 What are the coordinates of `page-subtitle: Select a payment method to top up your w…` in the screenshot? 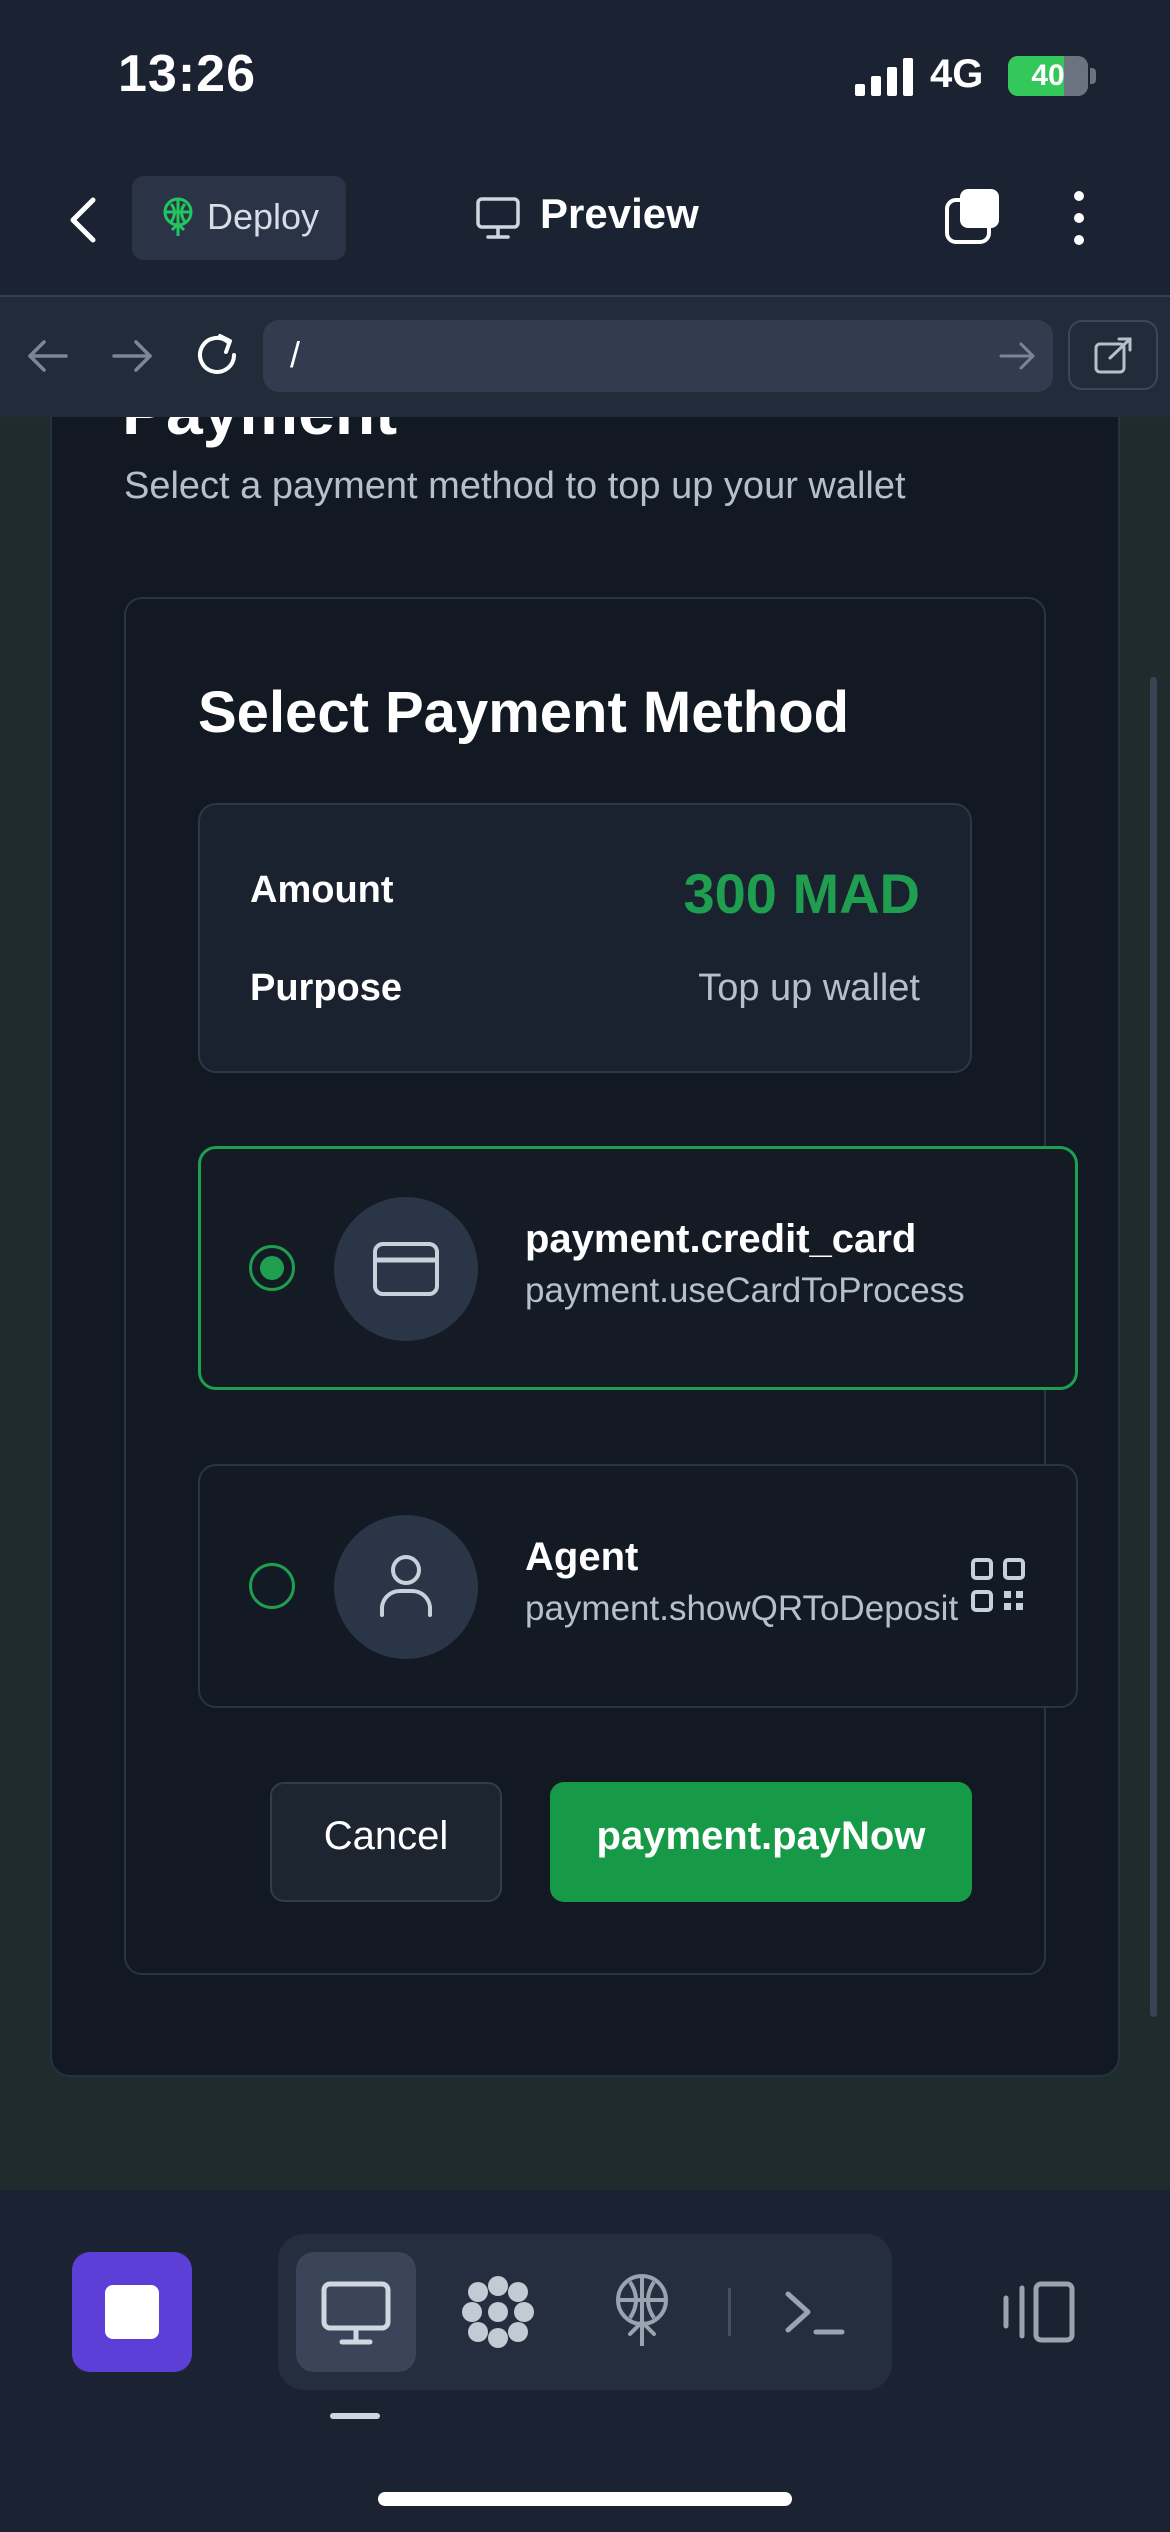 It's located at (515, 486).